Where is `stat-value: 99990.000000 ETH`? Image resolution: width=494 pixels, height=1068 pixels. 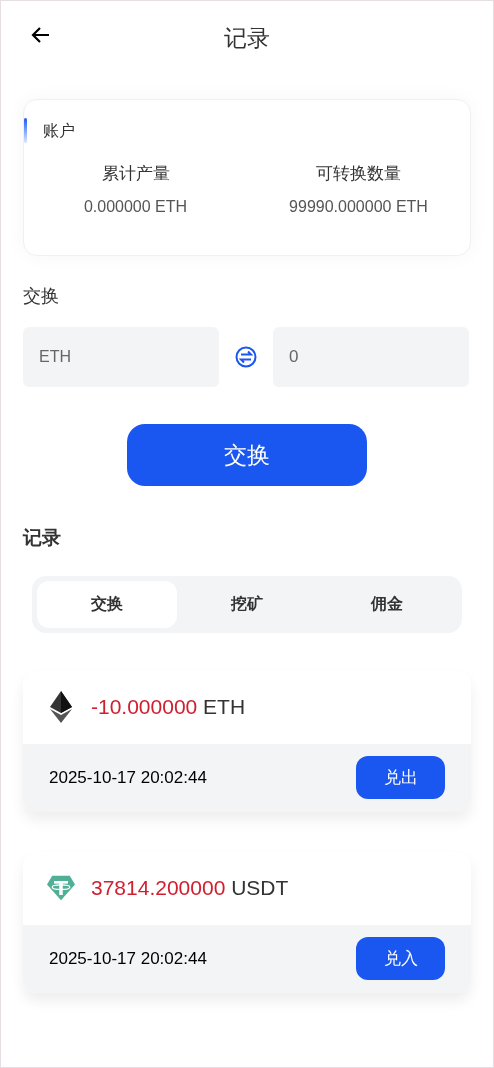 stat-value: 99990.000000 ETH is located at coordinates (358, 206).